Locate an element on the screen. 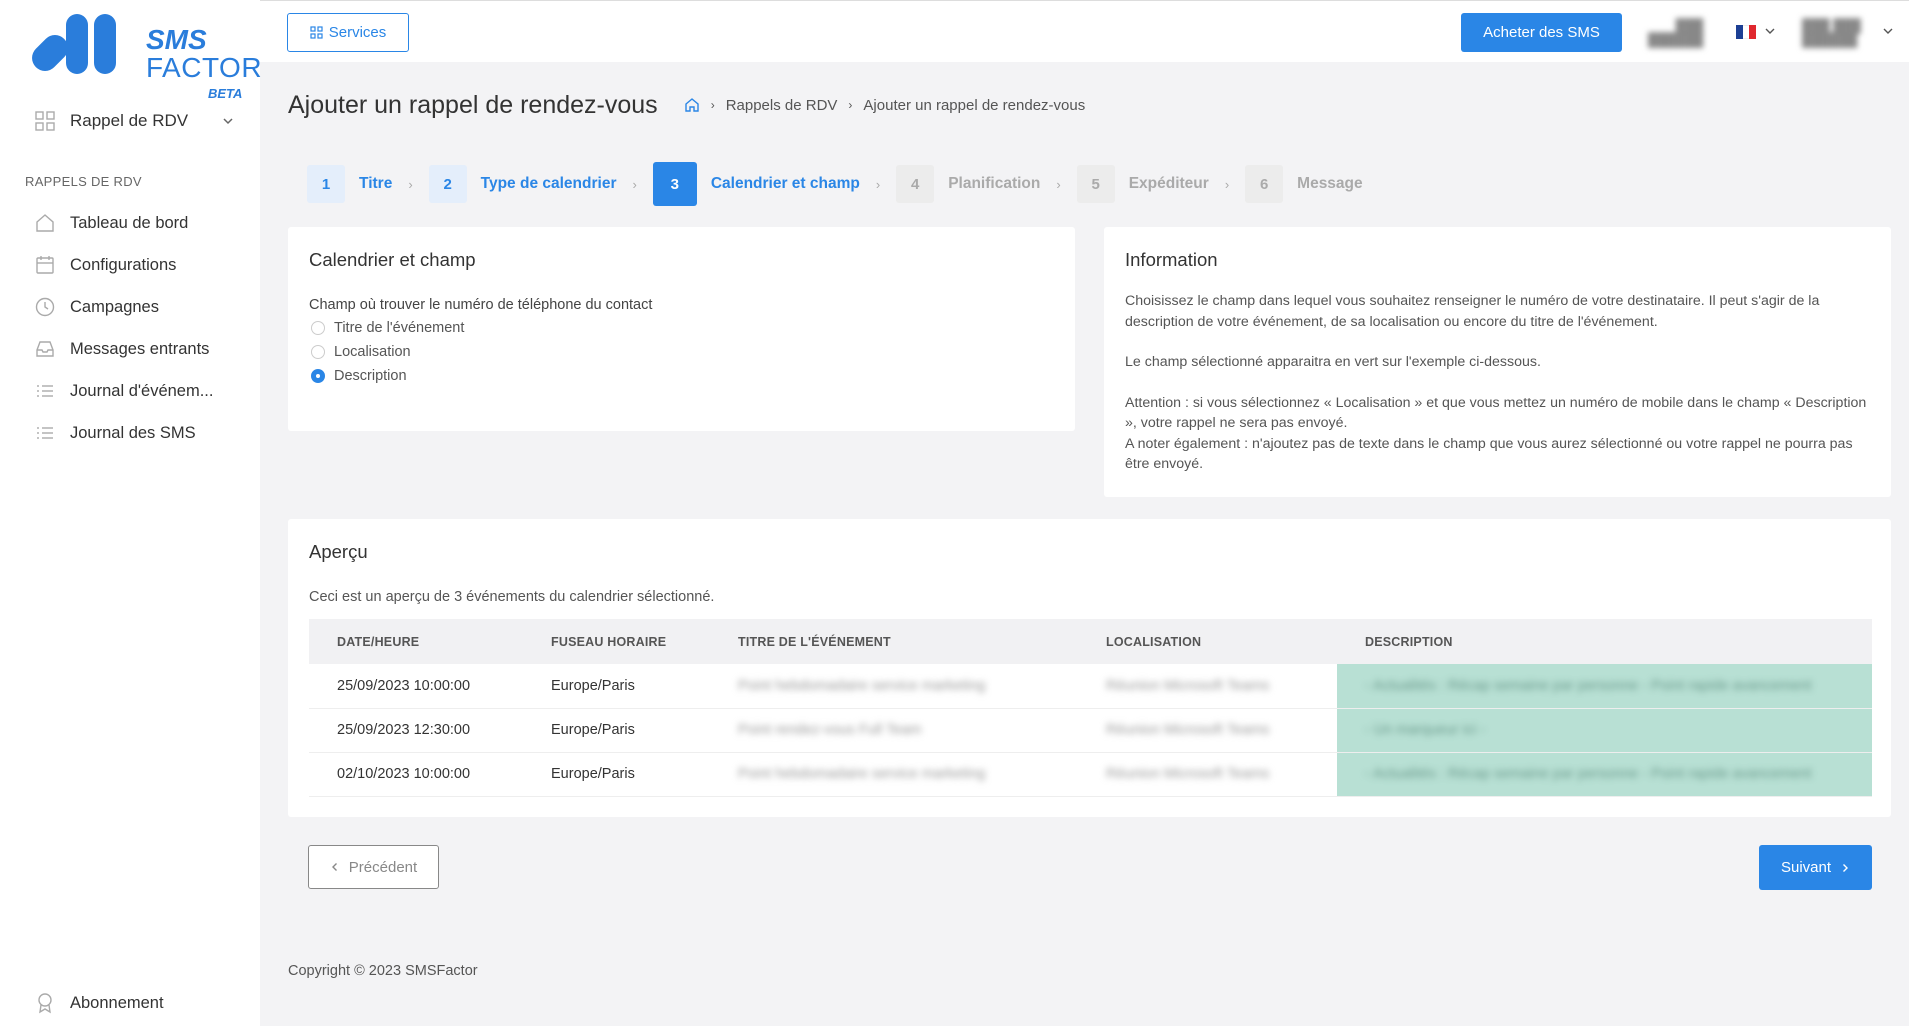 This screenshot has height=1026, width=1909. logo-sms: SMS is located at coordinates (176, 39).